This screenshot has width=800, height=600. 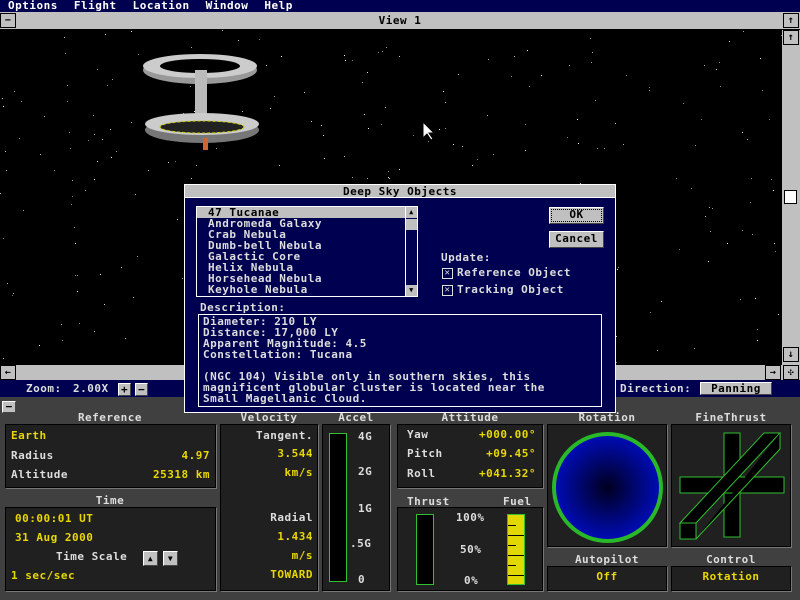 I want to click on zoom-in-button: +, so click(x=124, y=389).